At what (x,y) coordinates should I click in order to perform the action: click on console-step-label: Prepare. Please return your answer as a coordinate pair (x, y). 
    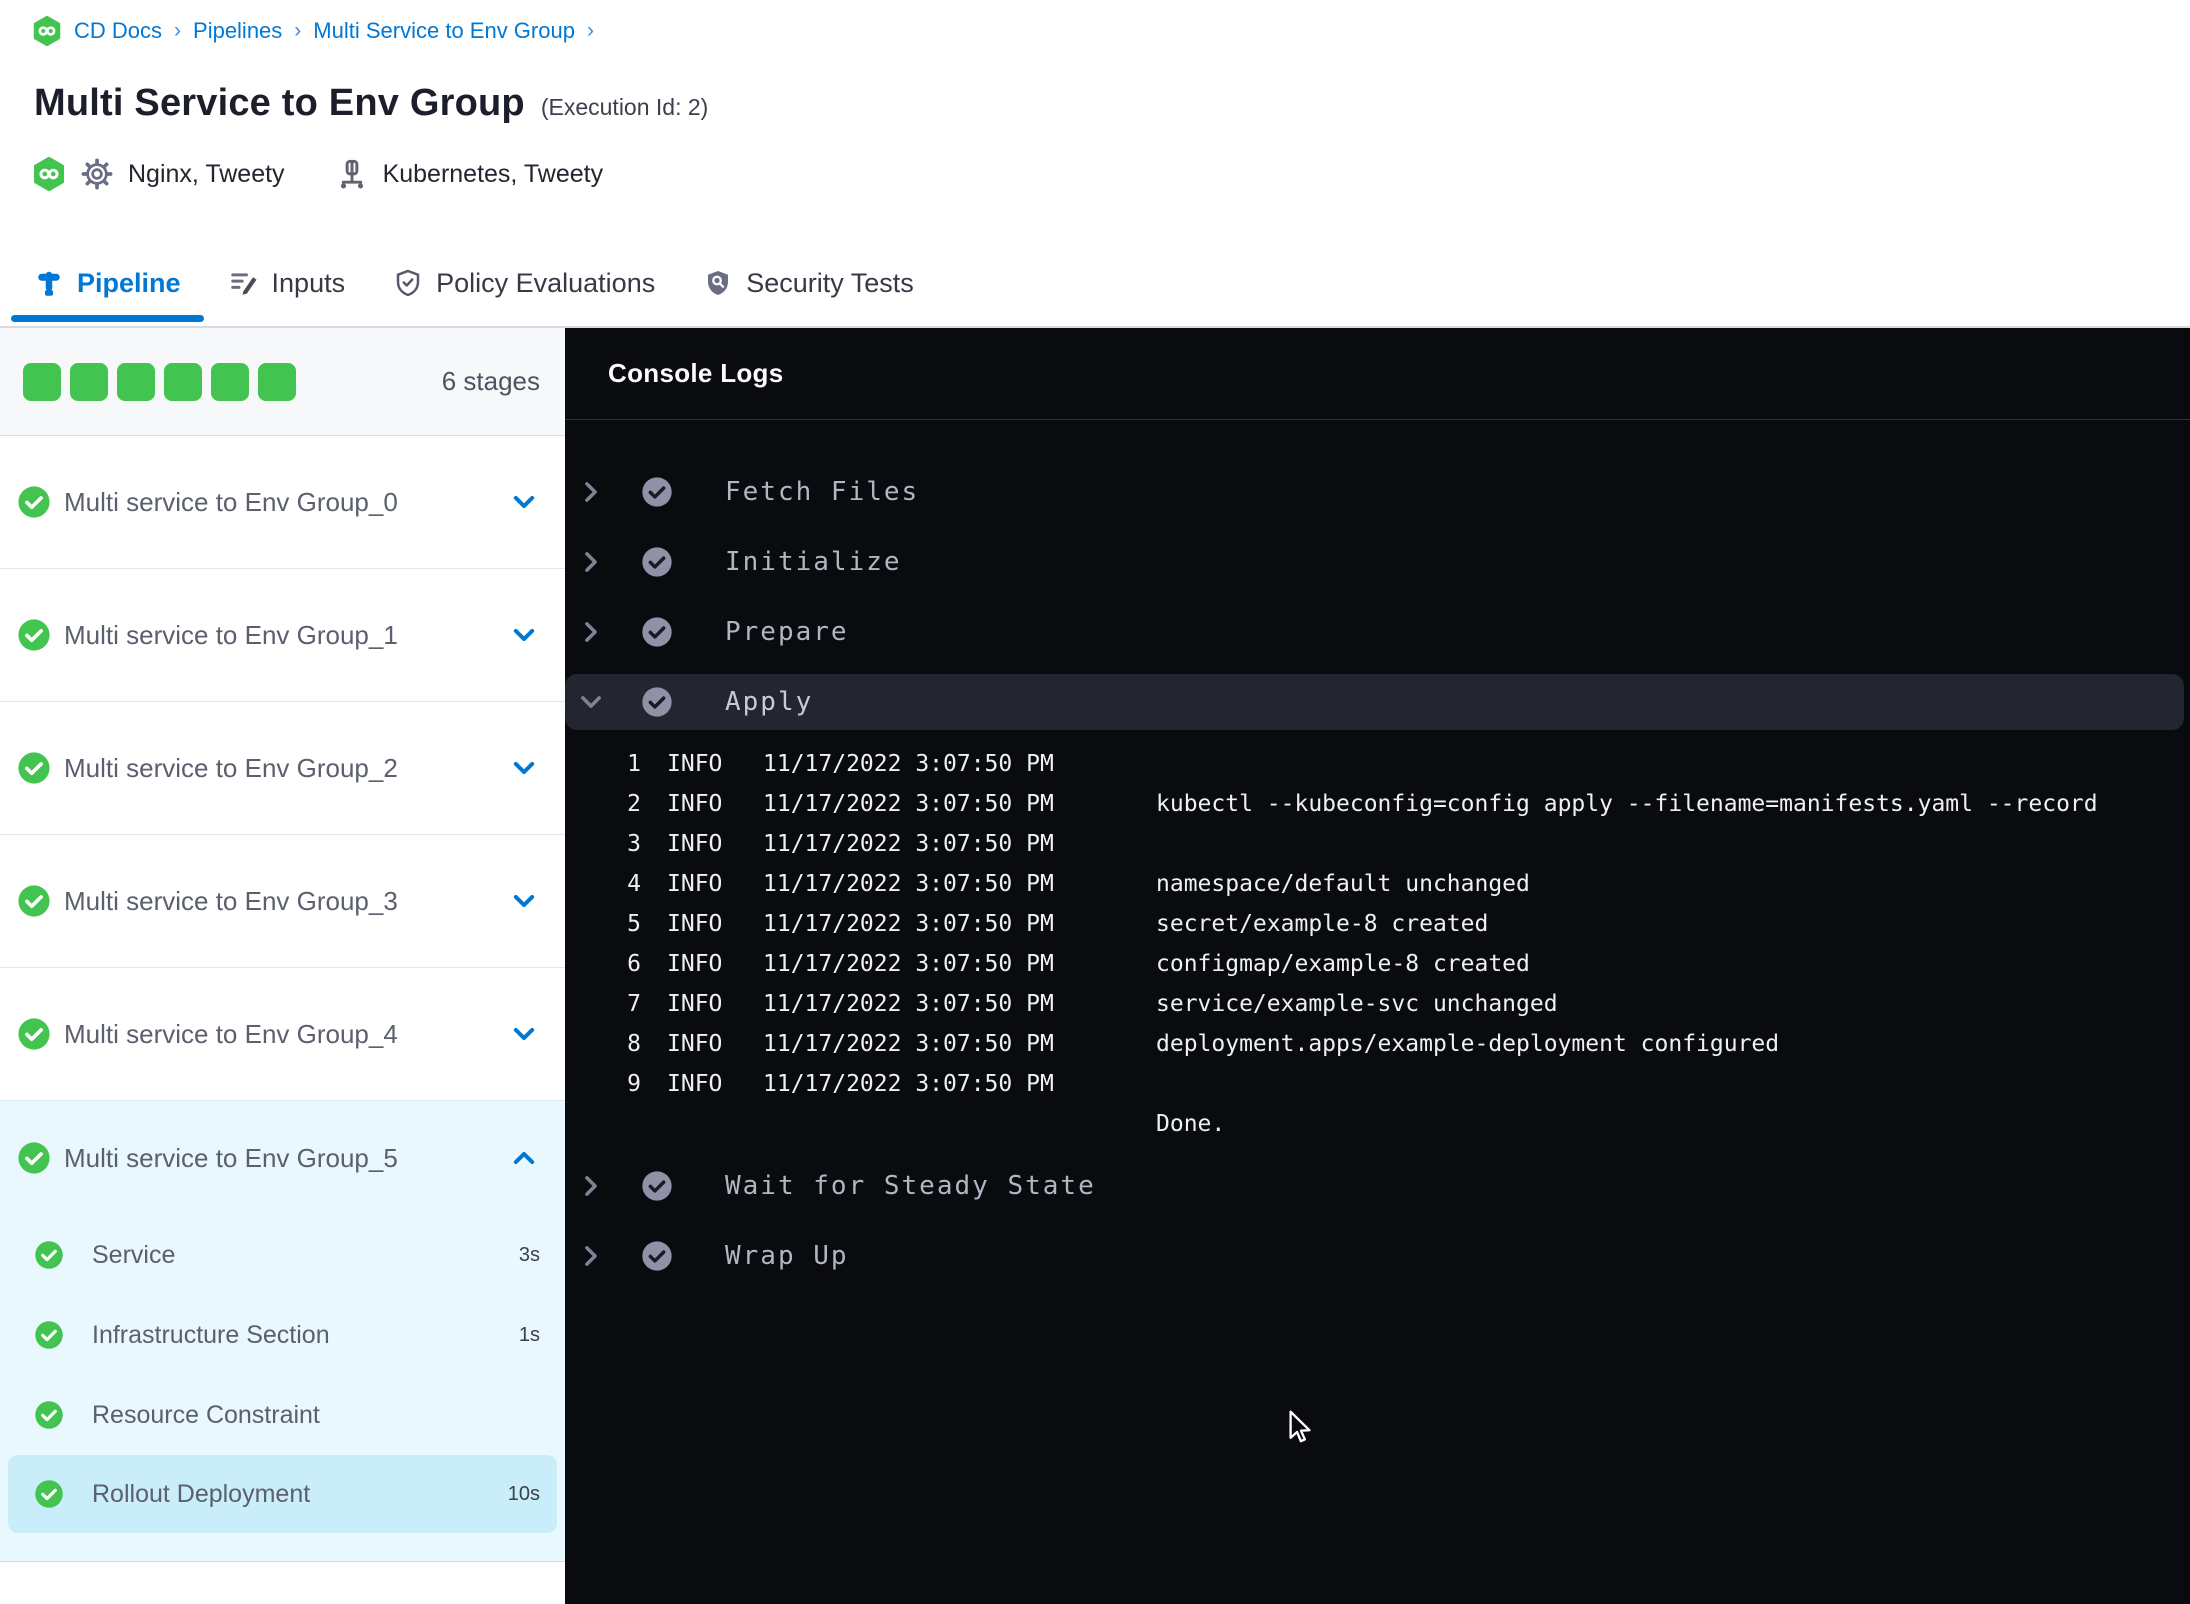
    Looking at the image, I should click on (787, 632).